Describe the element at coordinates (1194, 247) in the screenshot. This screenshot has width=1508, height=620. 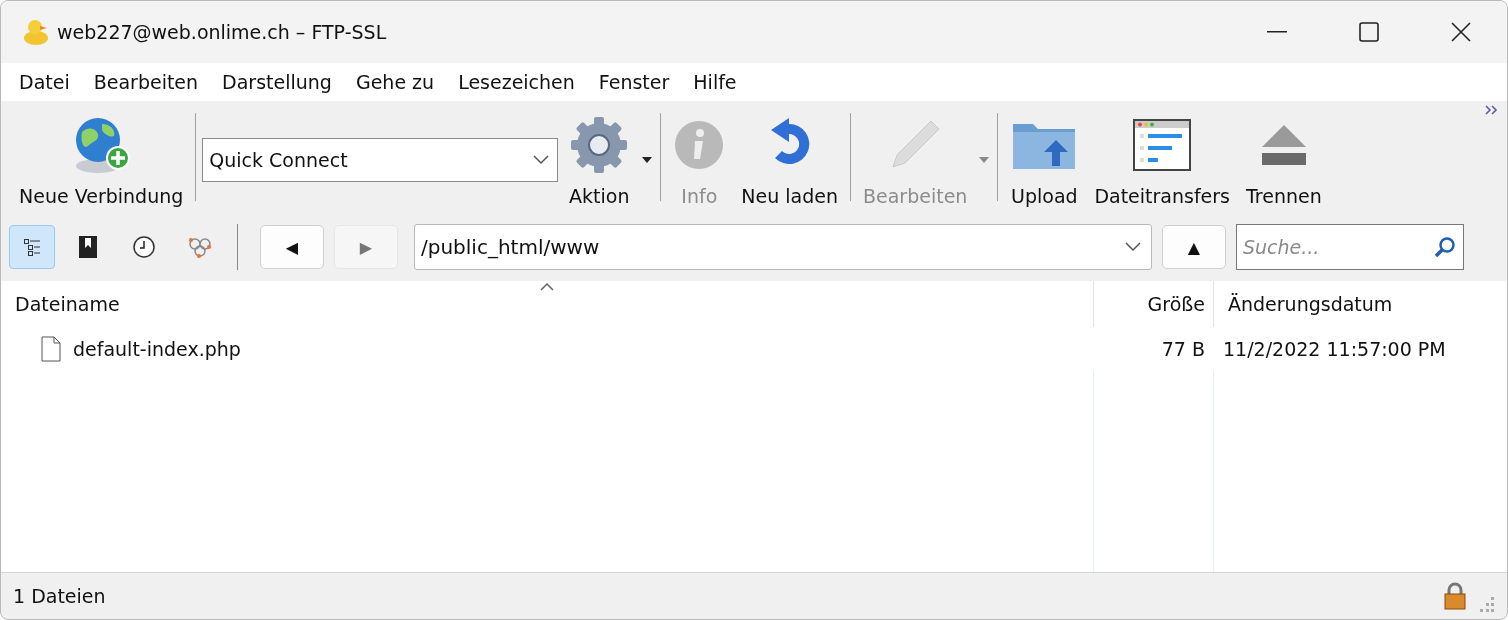
I see `parent-folder-button: ▲` at that location.